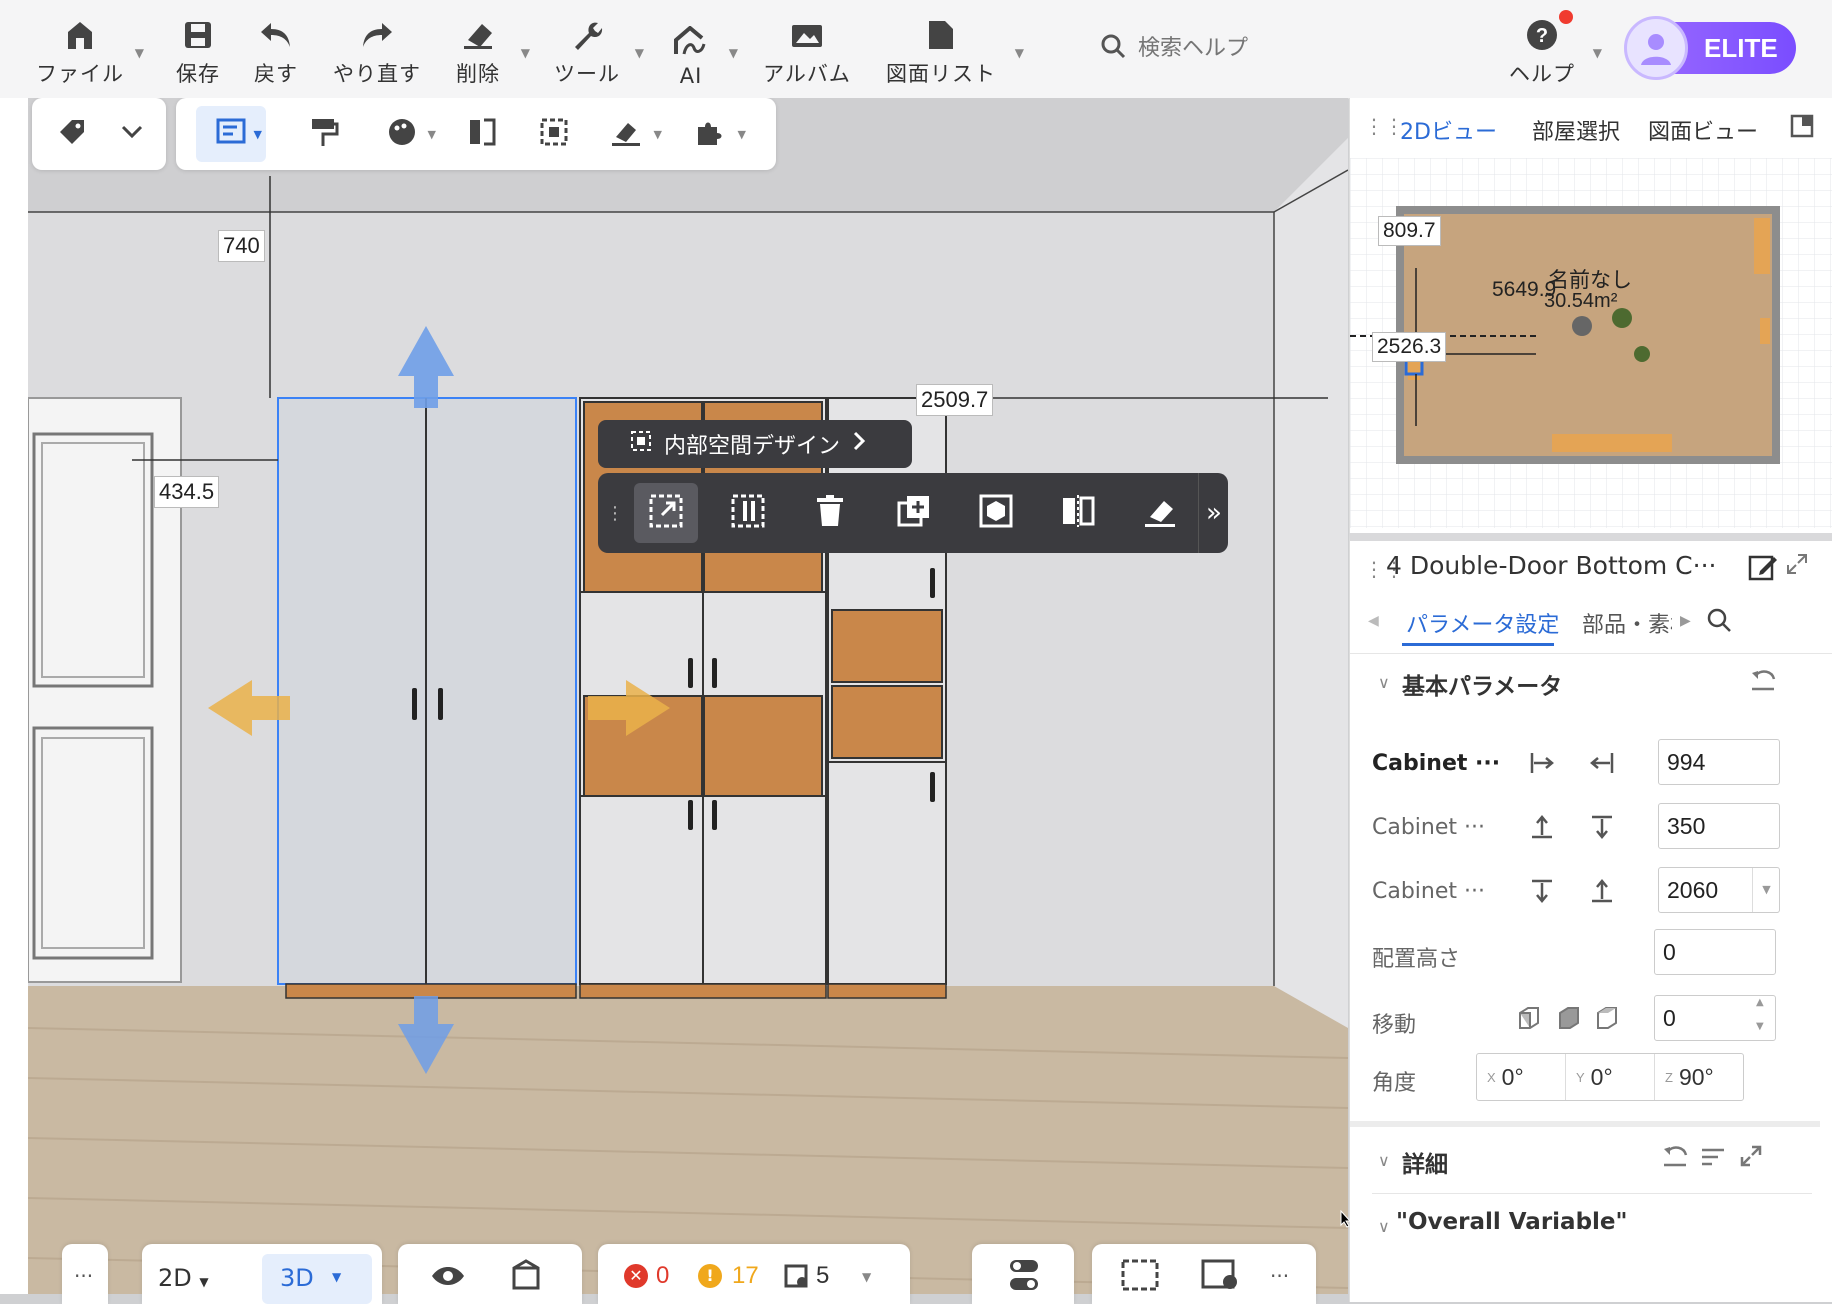 This screenshot has width=1832, height=1304. What do you see at coordinates (955, 48) in the screenshot?
I see `menu-drawing-list: 図面リスト ▼` at bounding box center [955, 48].